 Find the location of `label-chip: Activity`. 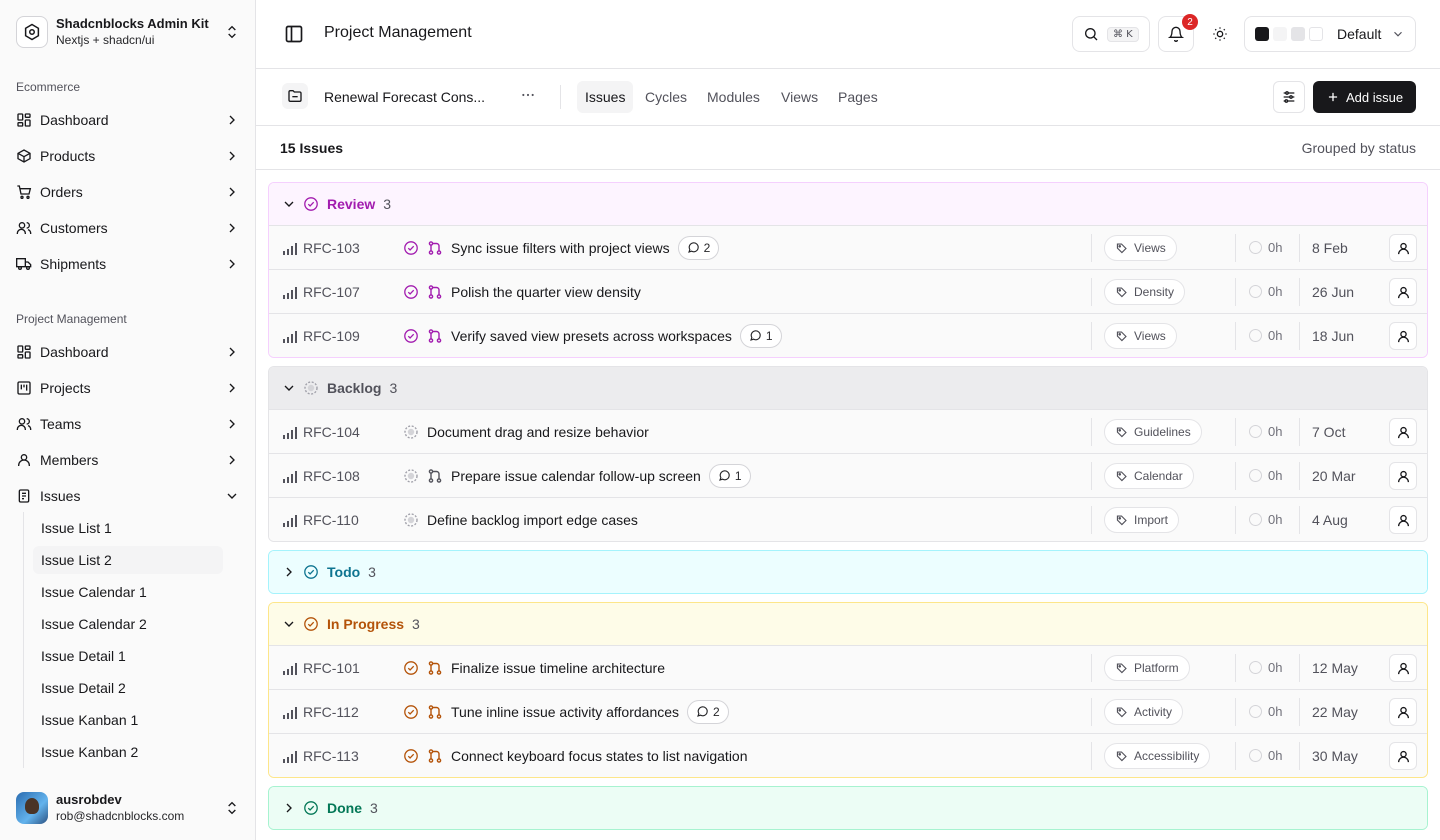

label-chip: Activity is located at coordinates (1144, 712).